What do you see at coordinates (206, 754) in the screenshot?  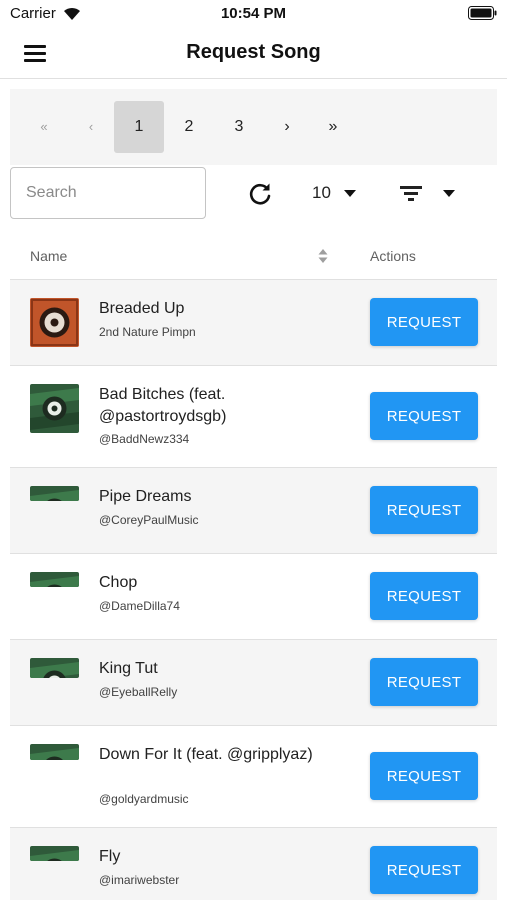 I see `song-title: Down For It (feat. @gripplyaz)` at bounding box center [206, 754].